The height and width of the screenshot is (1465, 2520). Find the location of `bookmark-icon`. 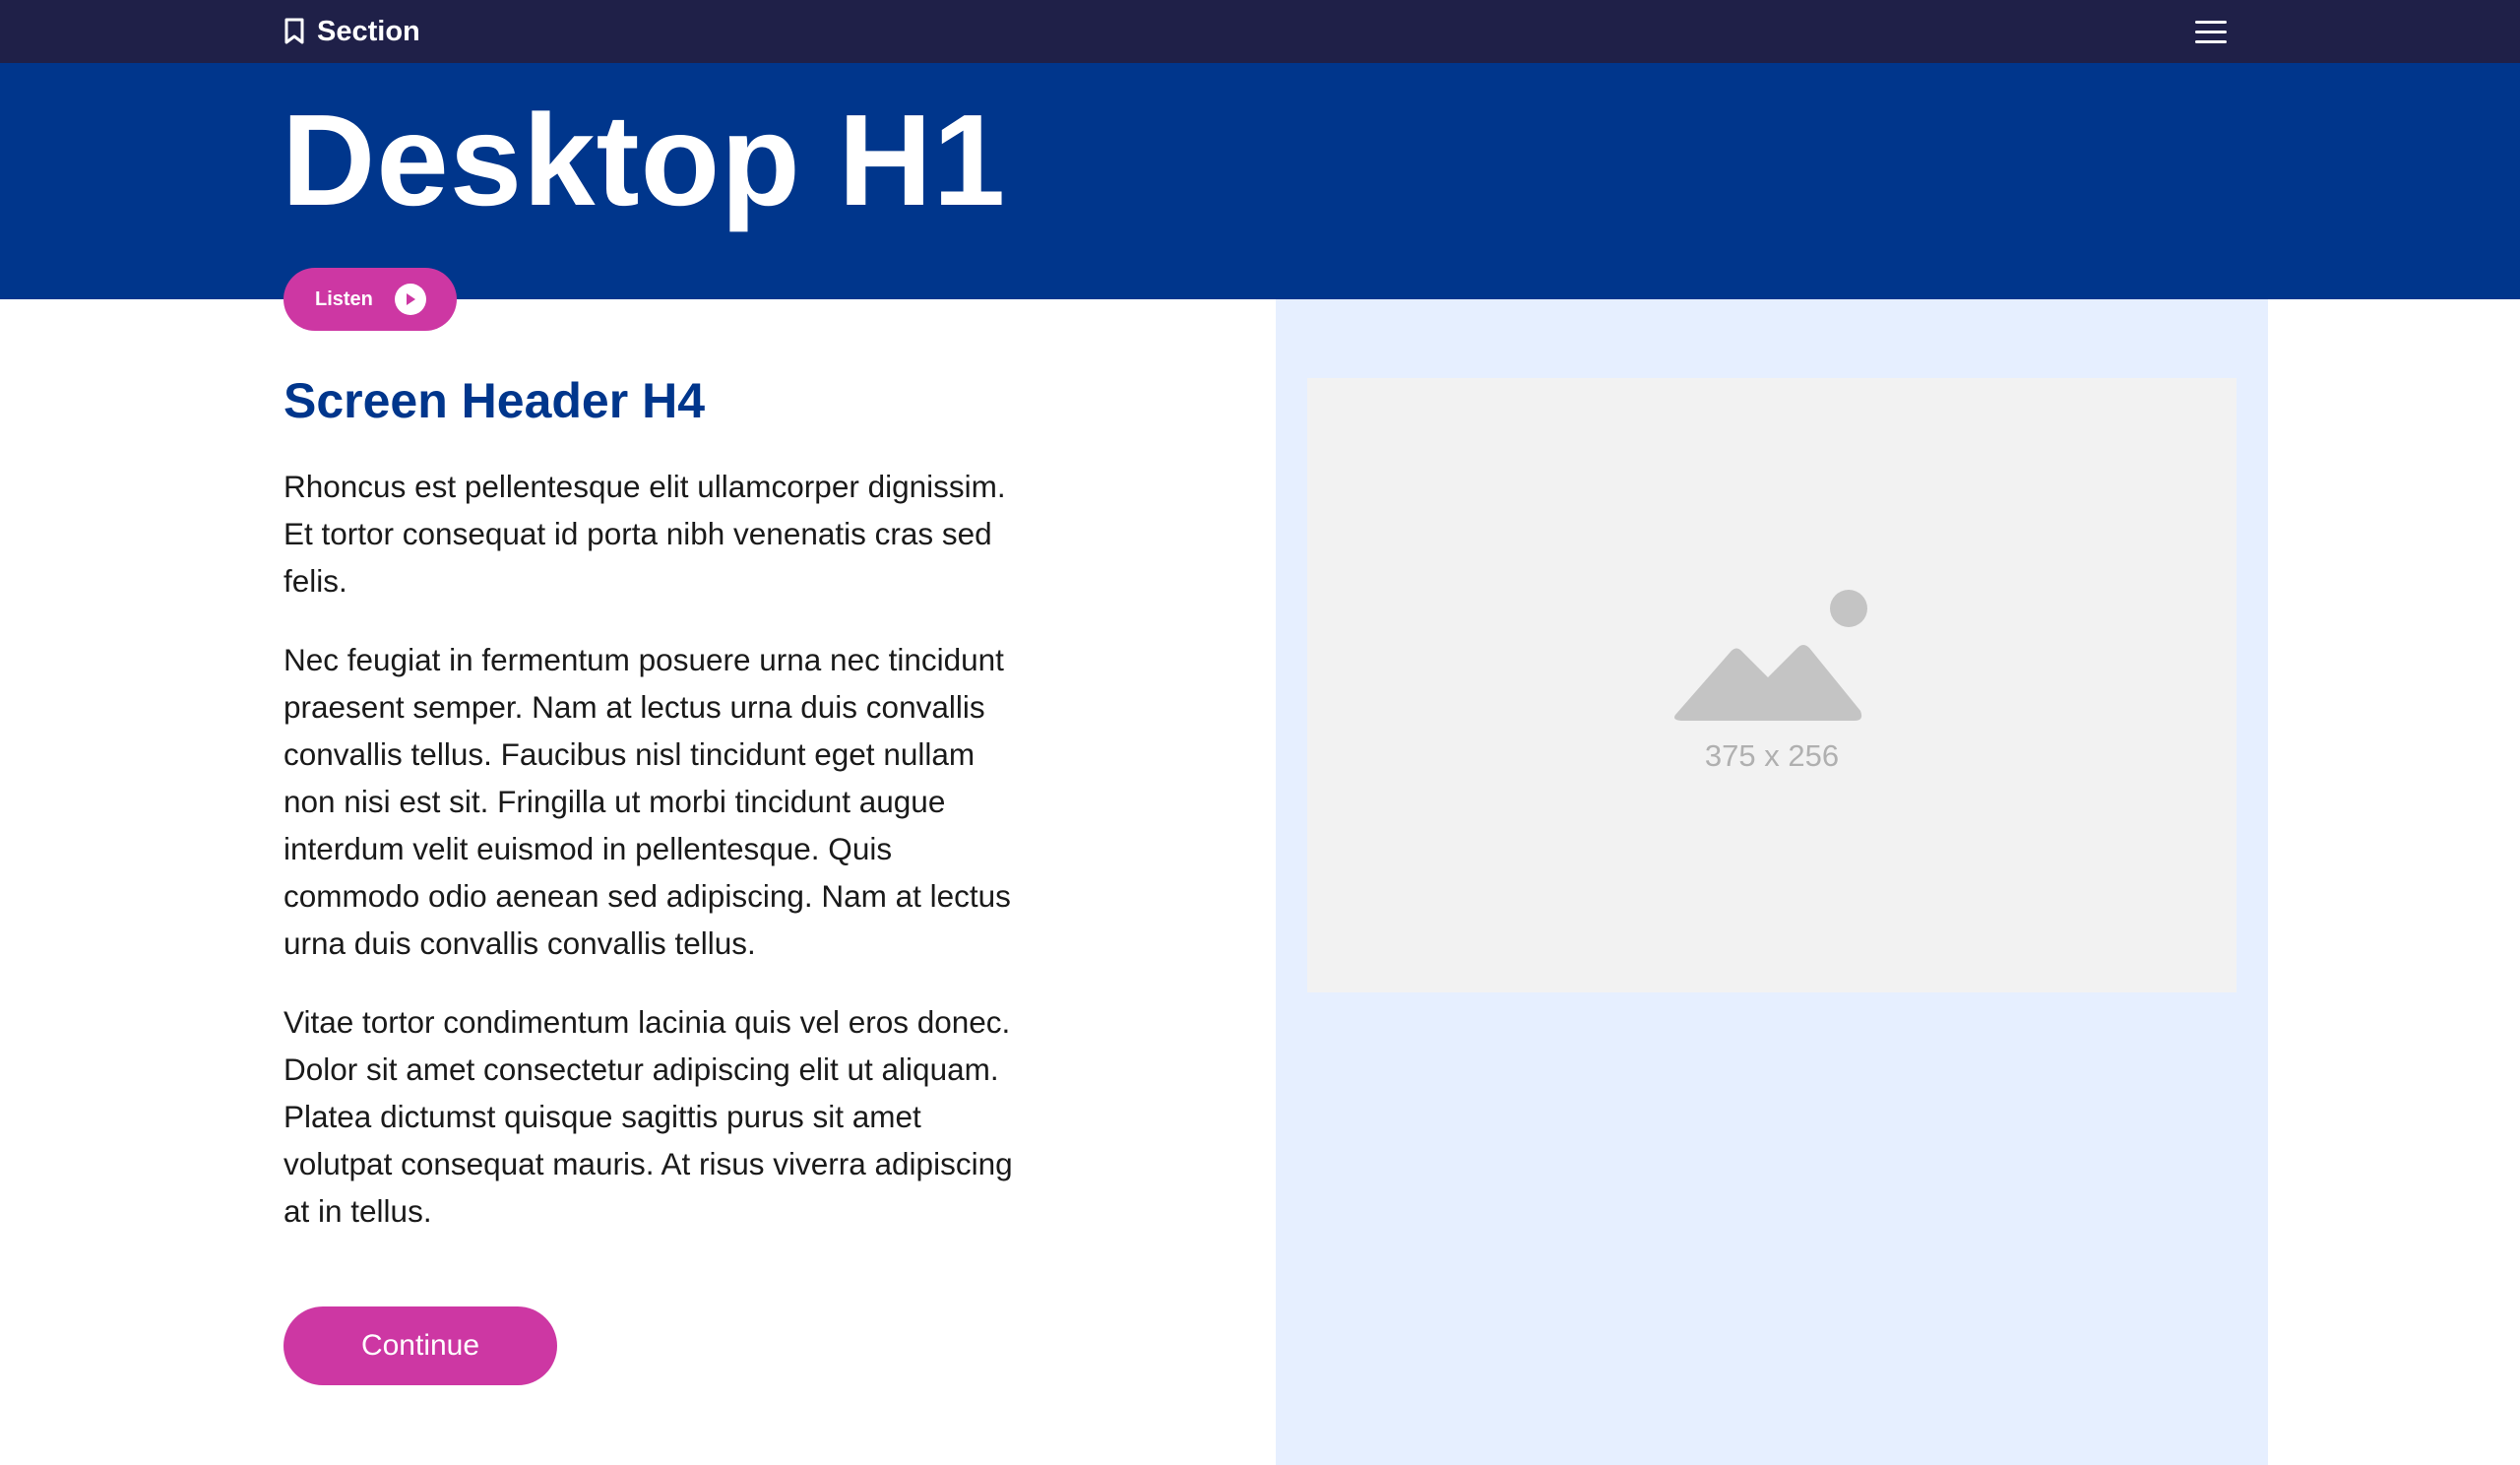

bookmark-icon is located at coordinates (294, 32).